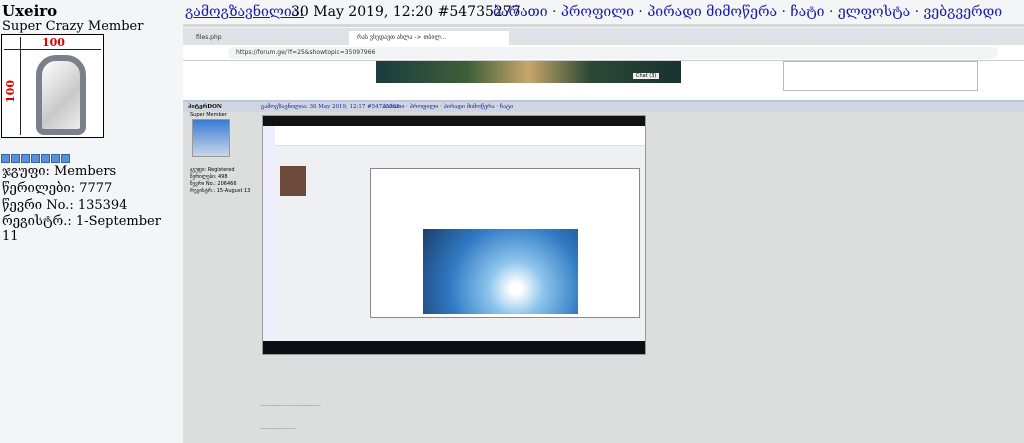 Image resolution: width=1024 pixels, height=443 pixels. I want to click on user-posts: წერილები: 7777, so click(57, 188).